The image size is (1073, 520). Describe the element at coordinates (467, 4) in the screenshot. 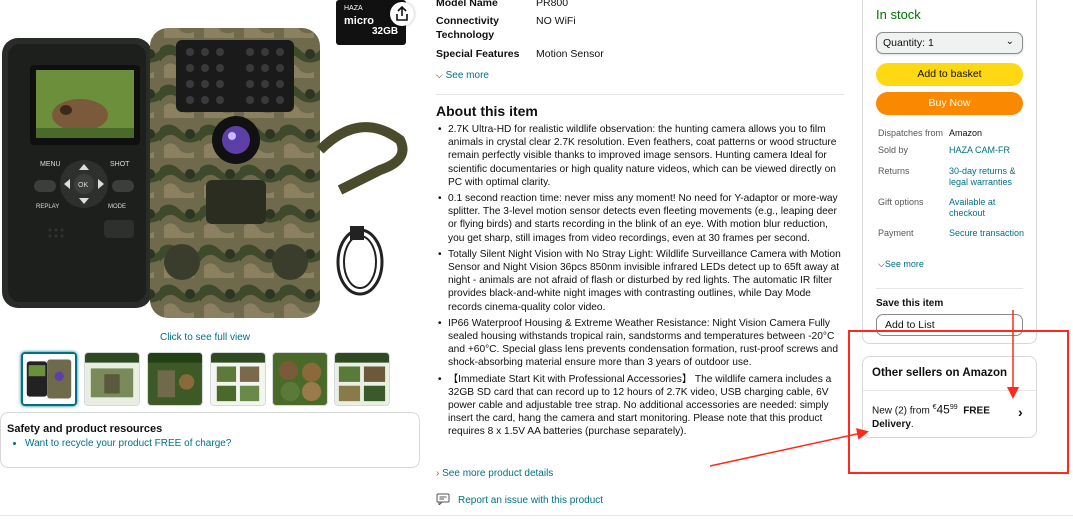

I see `spec-label: Model Name` at that location.